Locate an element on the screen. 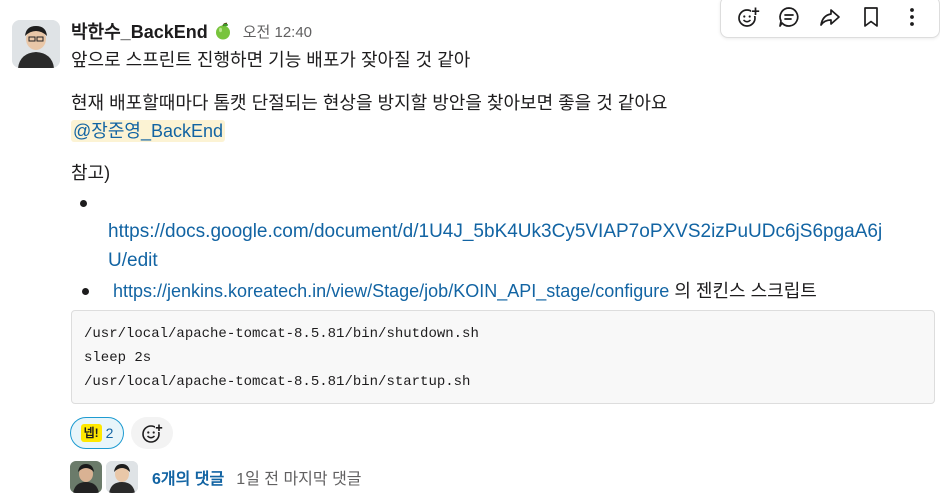 The image size is (940, 502). timestamp: 오전 12:40 is located at coordinates (277, 31).